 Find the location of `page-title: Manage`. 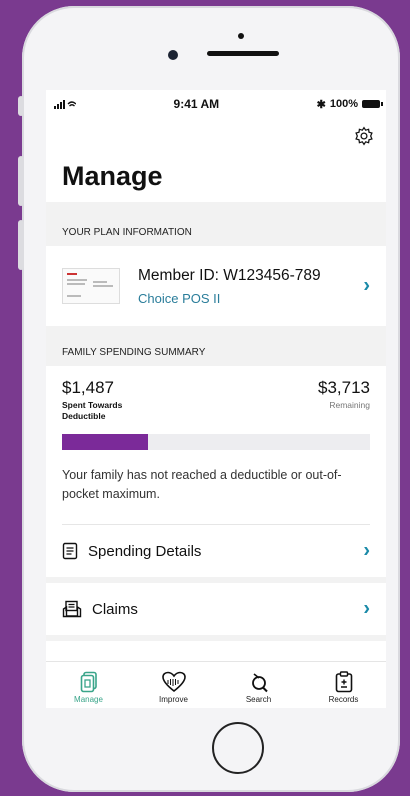

page-title: Manage is located at coordinates (112, 176).